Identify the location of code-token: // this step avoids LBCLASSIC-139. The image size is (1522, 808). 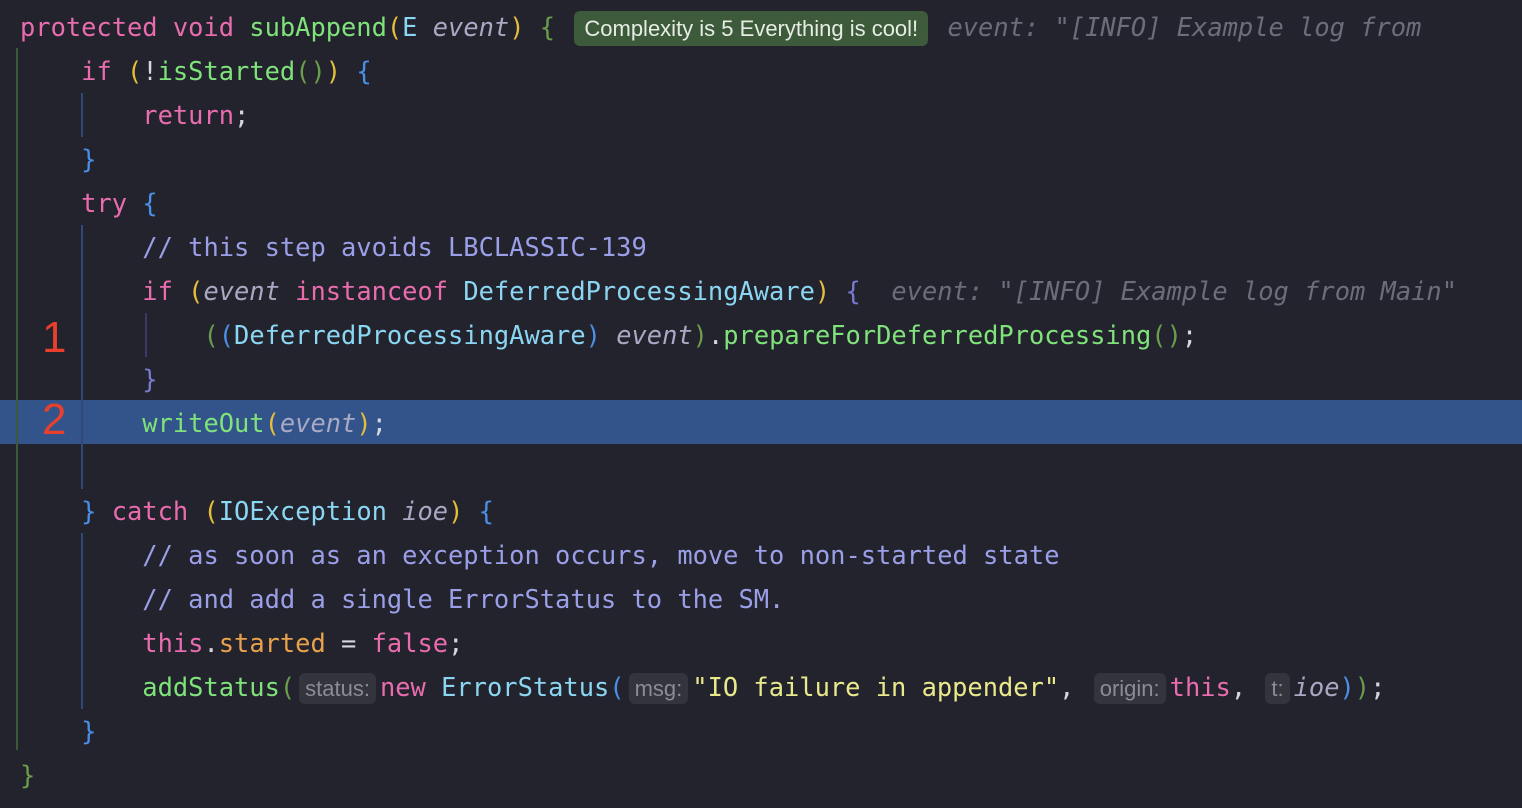
(394, 247).